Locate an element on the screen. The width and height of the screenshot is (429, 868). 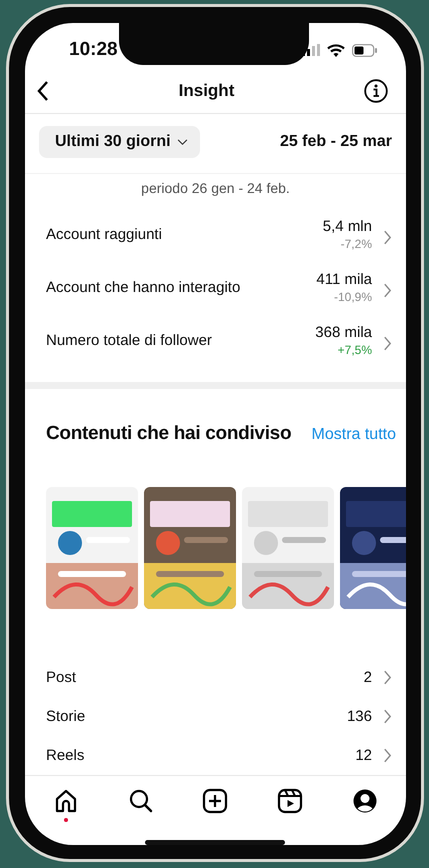
period-dropdown: Ultimi 30 giorni is located at coordinates (119, 142).